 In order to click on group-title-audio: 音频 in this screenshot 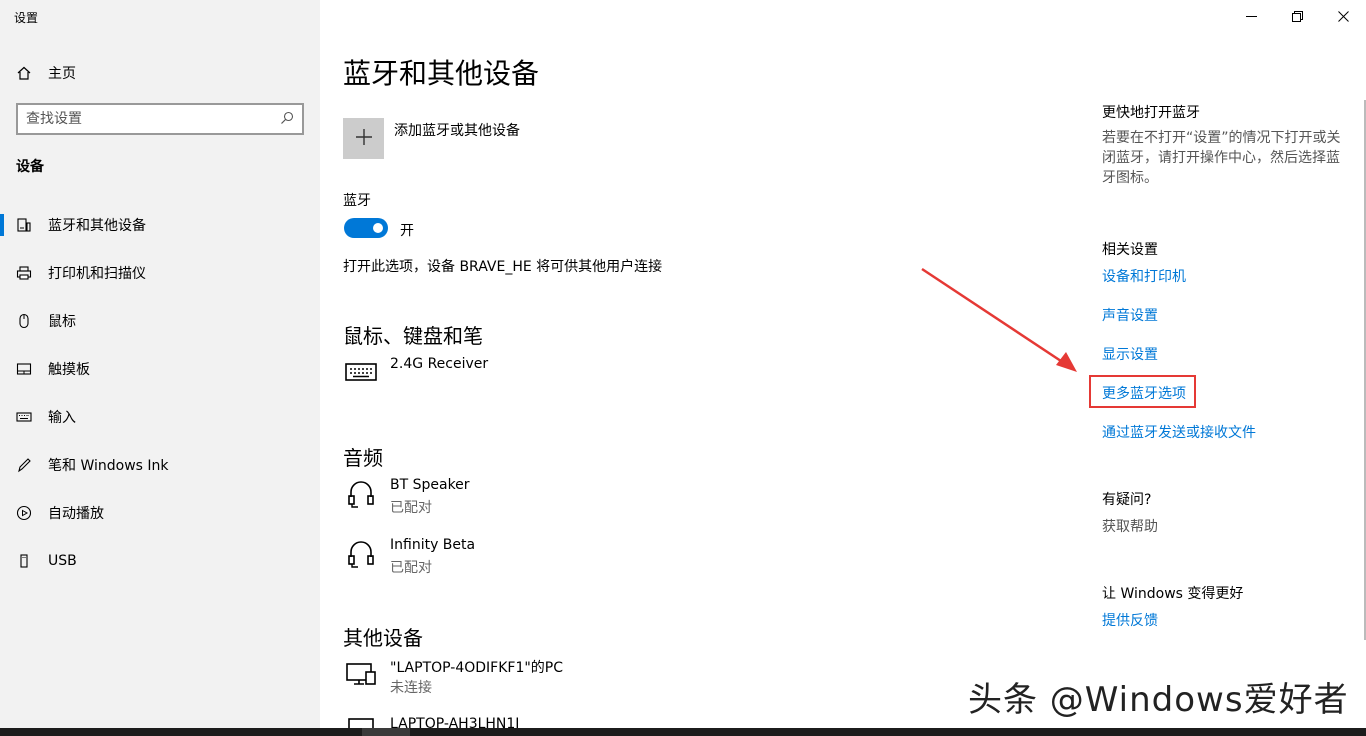, I will do `click(363, 458)`.